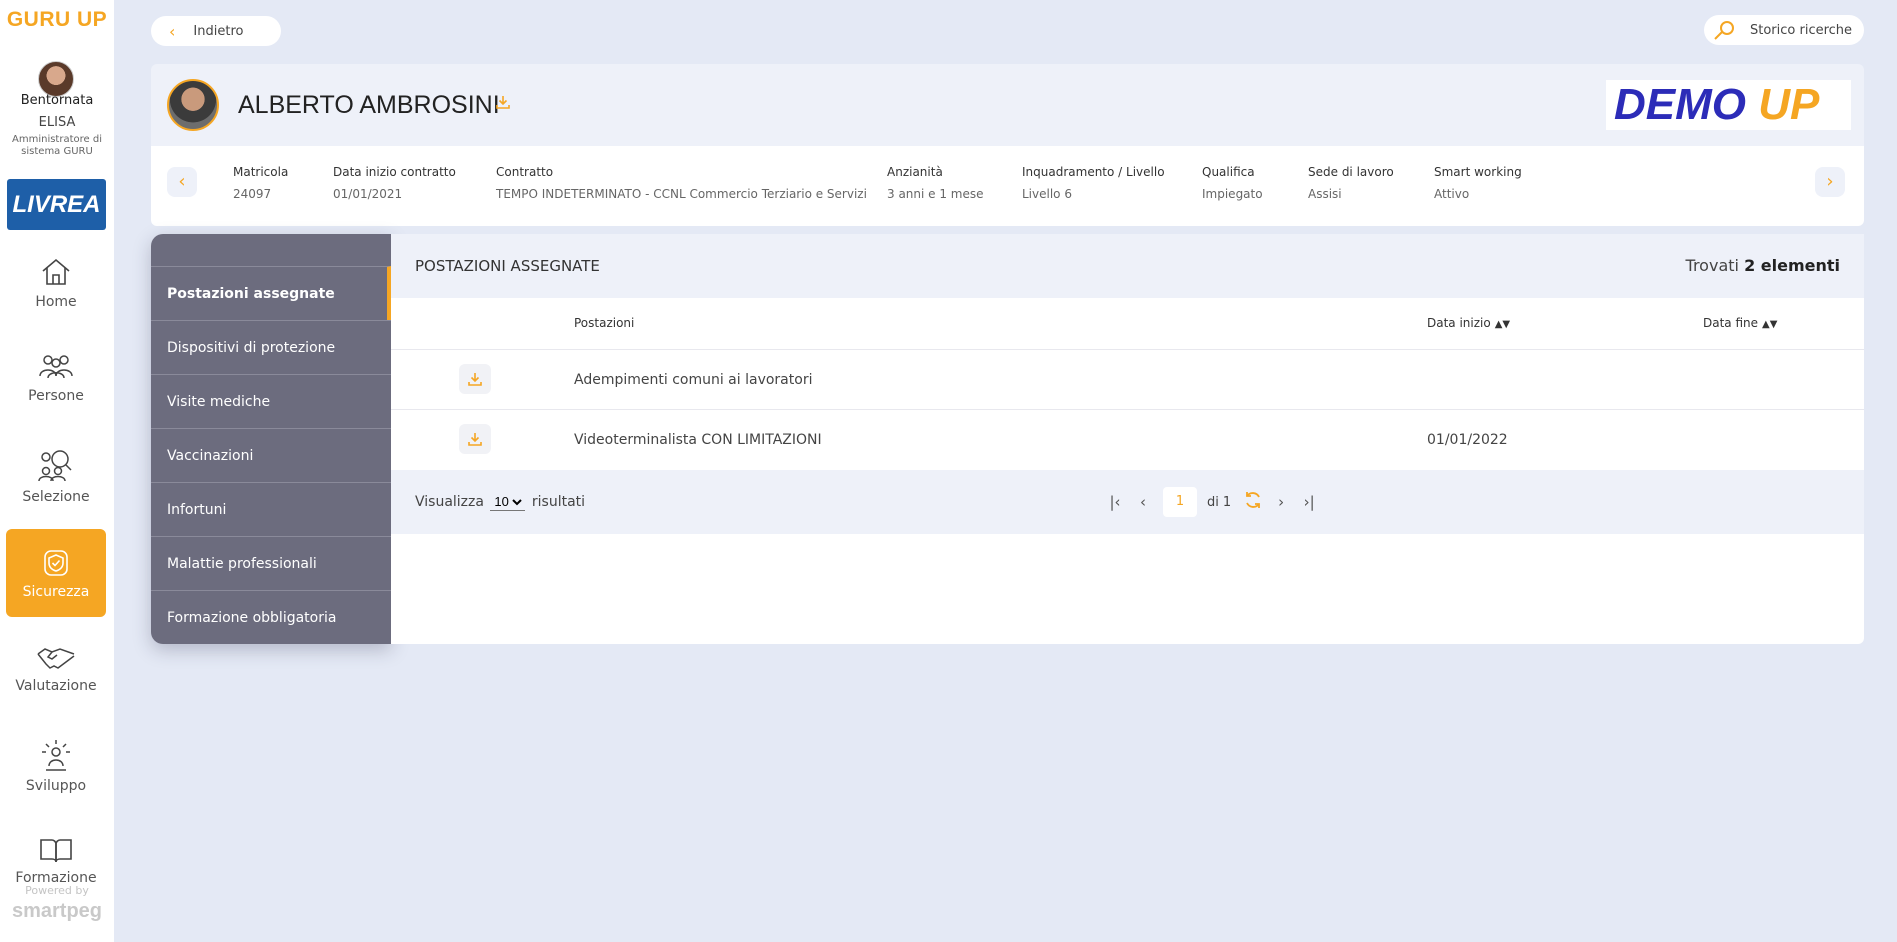 The image size is (1897, 942). I want to click on tab-visite-mediche: Visite mediche, so click(271, 401).